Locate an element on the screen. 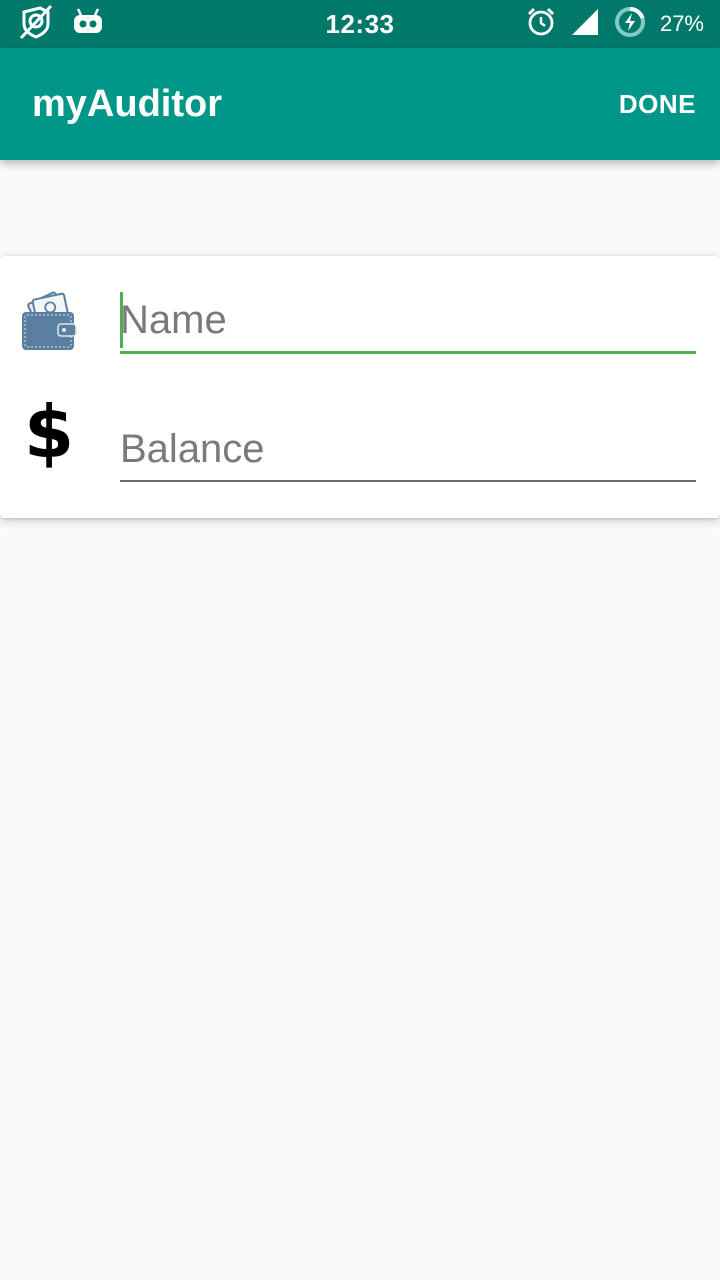 This screenshot has height=1280, width=720. signal-icon is located at coordinates (585, 24).